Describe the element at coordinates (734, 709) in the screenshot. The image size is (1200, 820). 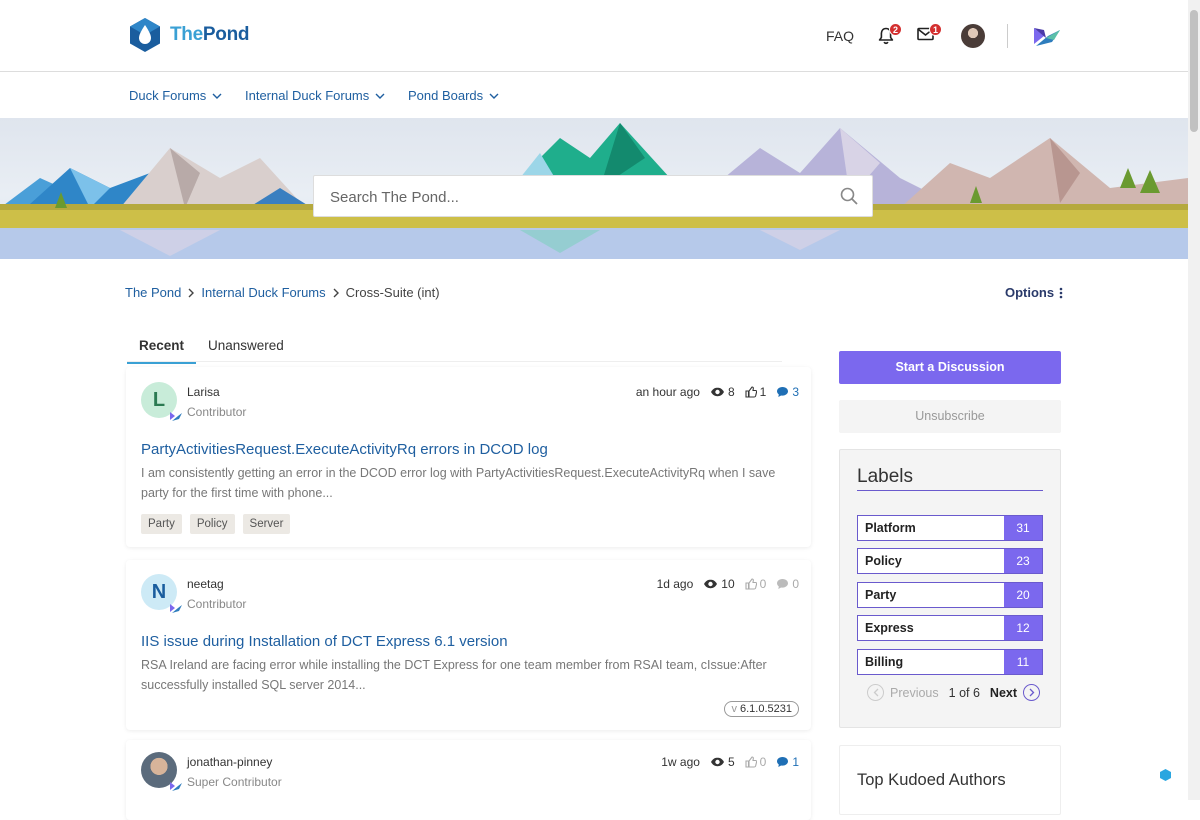
I see `version-prefix: v` at that location.